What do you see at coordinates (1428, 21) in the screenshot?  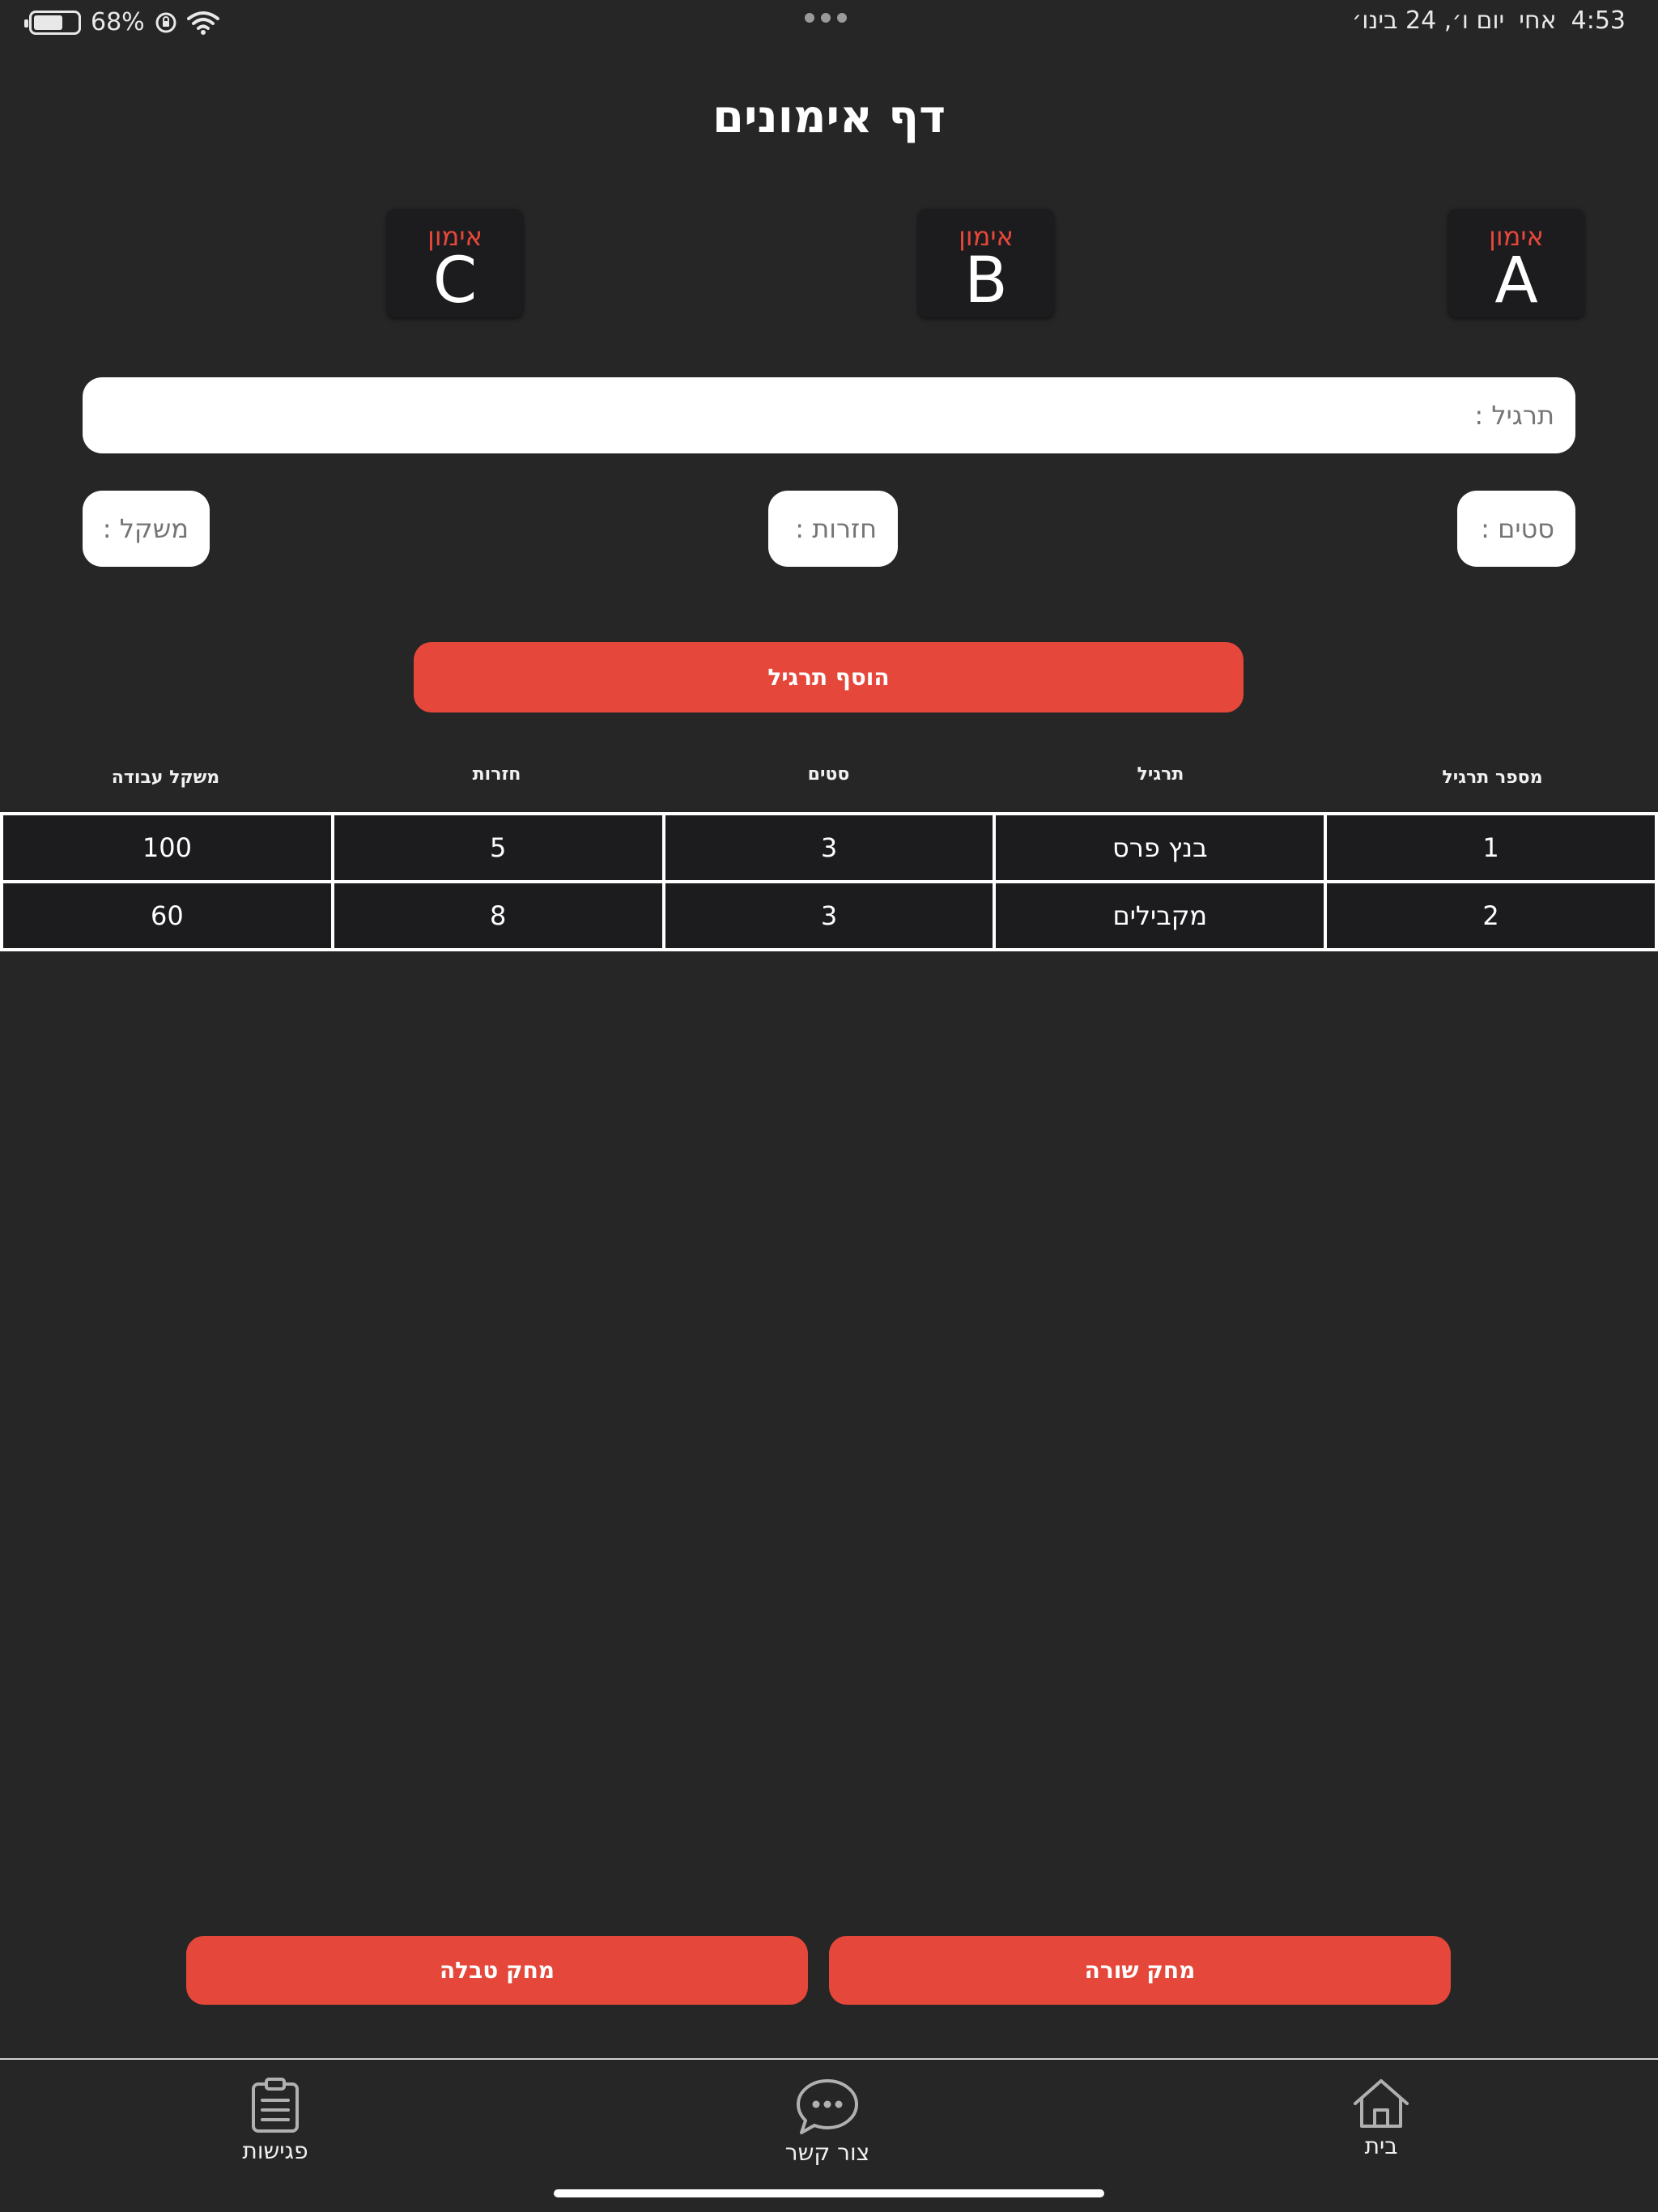 I see `status-date: יום ו׳, 24 בינו׳` at bounding box center [1428, 21].